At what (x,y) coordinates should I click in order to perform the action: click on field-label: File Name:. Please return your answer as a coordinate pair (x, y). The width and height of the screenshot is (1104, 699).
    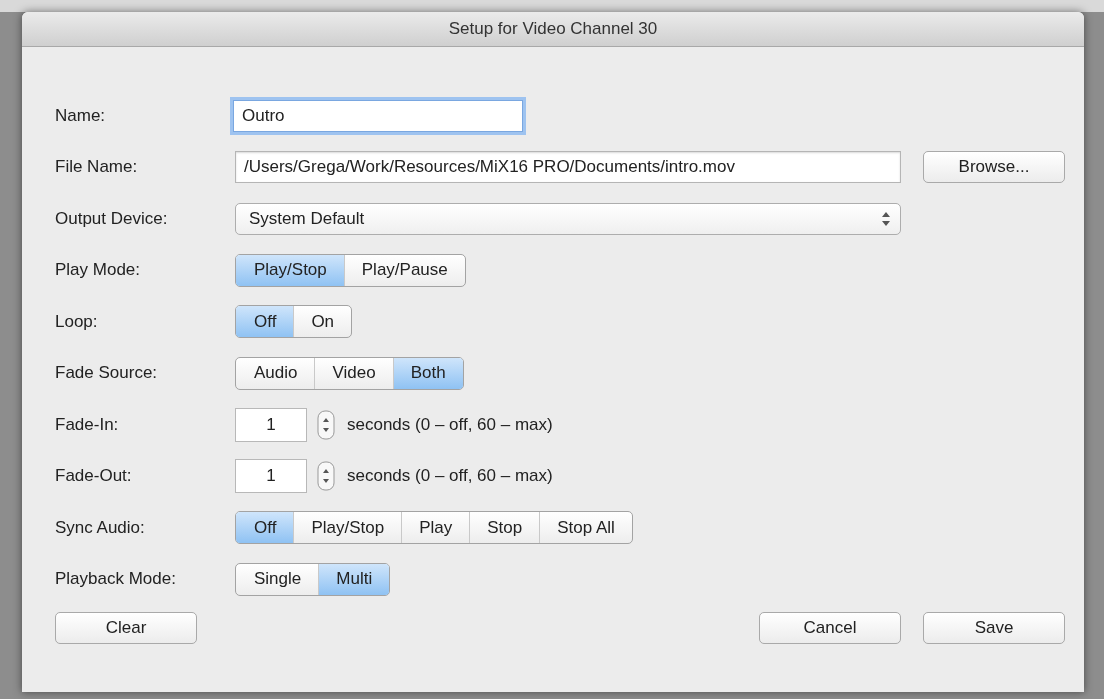
    Looking at the image, I should click on (97, 167).